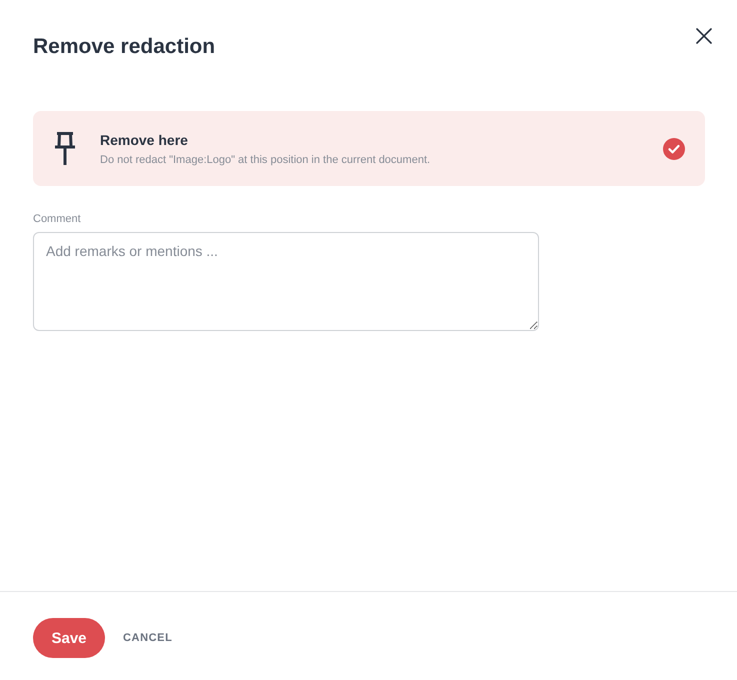 The image size is (737, 680). What do you see at coordinates (147, 638) in the screenshot?
I see `cancel-button: CANCEL` at bounding box center [147, 638].